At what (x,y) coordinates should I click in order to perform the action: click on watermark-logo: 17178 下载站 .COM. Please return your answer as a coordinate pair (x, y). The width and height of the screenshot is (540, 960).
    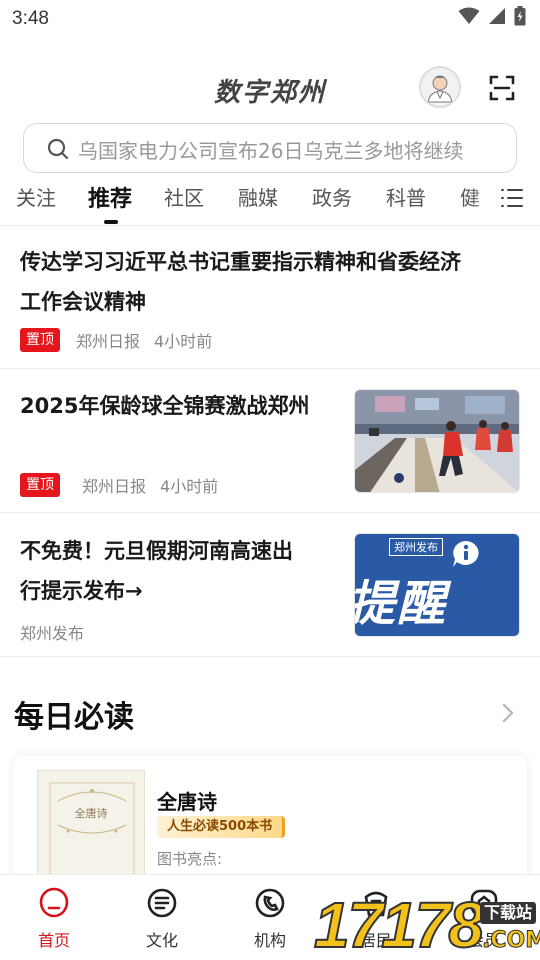
    Looking at the image, I should click on (426, 924).